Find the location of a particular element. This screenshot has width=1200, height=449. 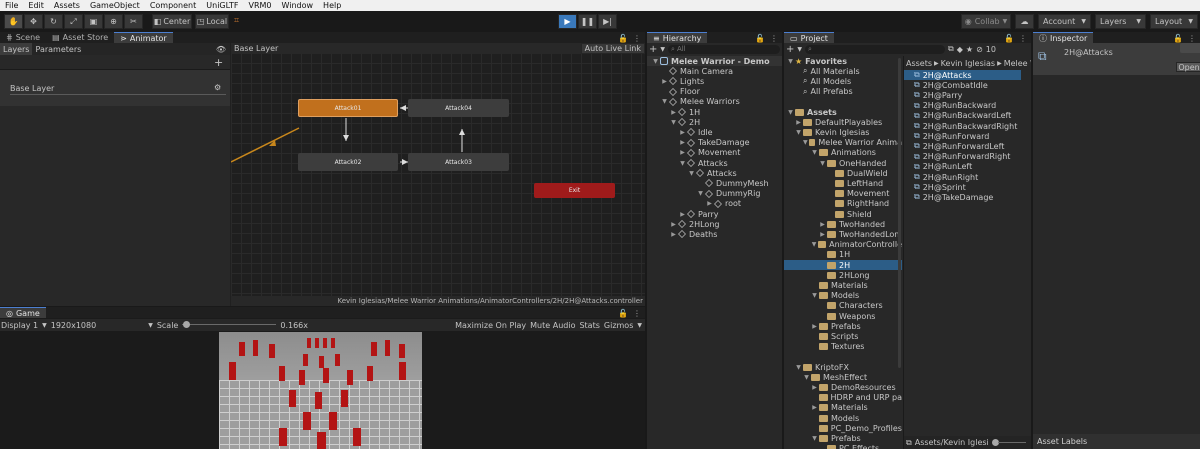

icon-size-slider is located at coordinates (1008, 442).